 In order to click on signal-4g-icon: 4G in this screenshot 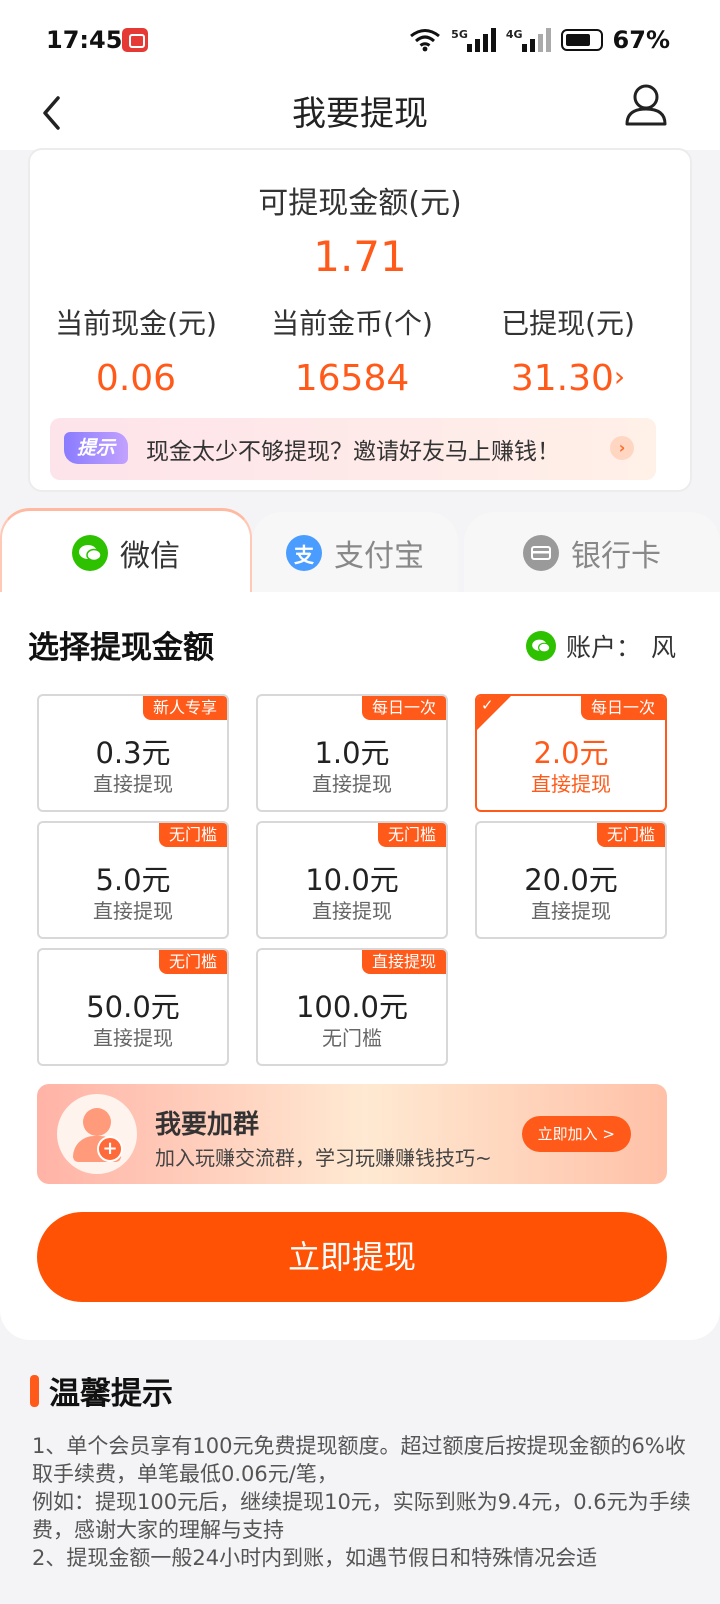, I will do `click(528, 40)`.